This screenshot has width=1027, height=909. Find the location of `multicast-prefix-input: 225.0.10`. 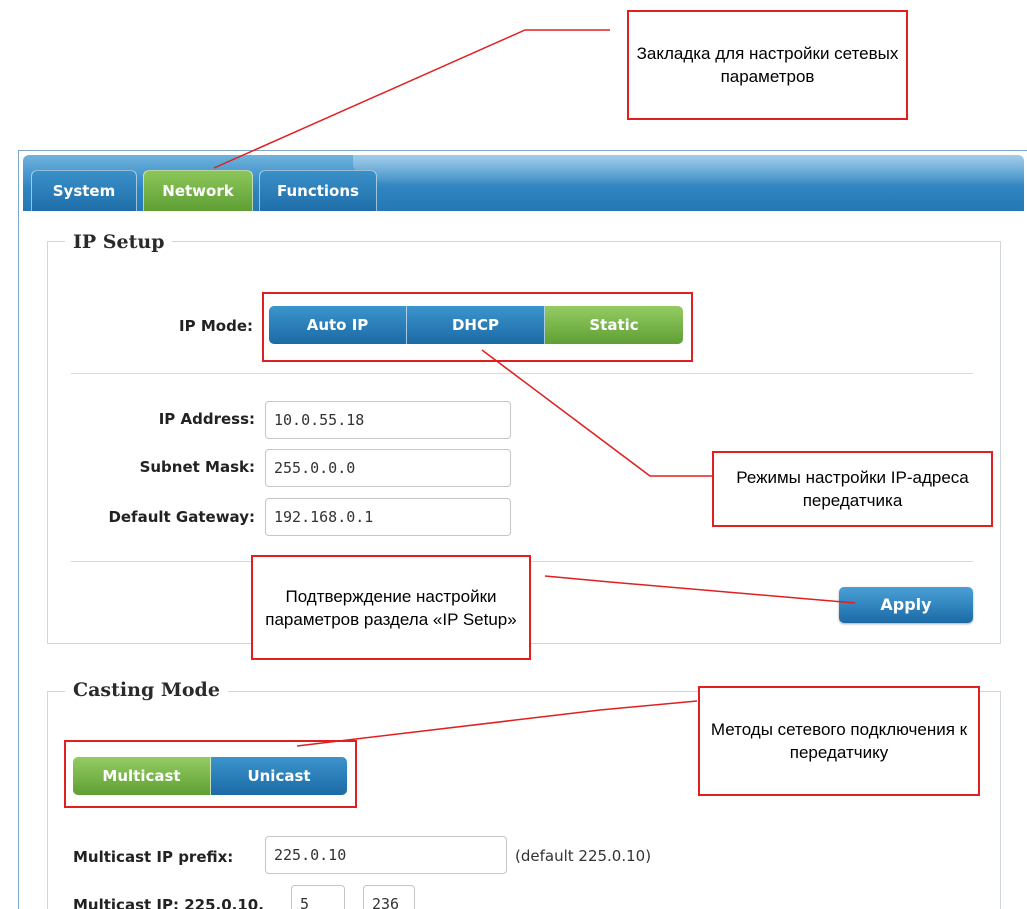

multicast-prefix-input: 225.0.10 is located at coordinates (386, 855).